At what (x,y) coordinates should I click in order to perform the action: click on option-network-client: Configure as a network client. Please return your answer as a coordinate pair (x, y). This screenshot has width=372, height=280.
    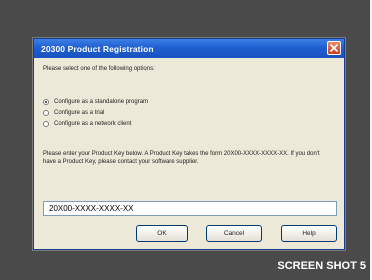
    Looking at the image, I should click on (95, 123).